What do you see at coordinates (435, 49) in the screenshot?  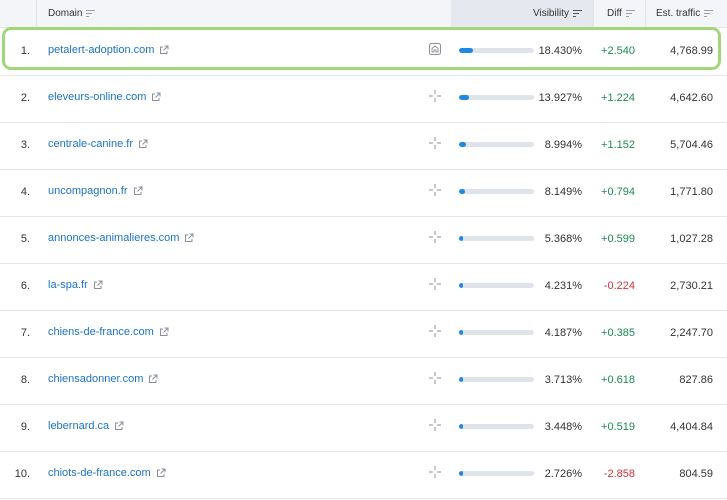 I see `home-icon` at bounding box center [435, 49].